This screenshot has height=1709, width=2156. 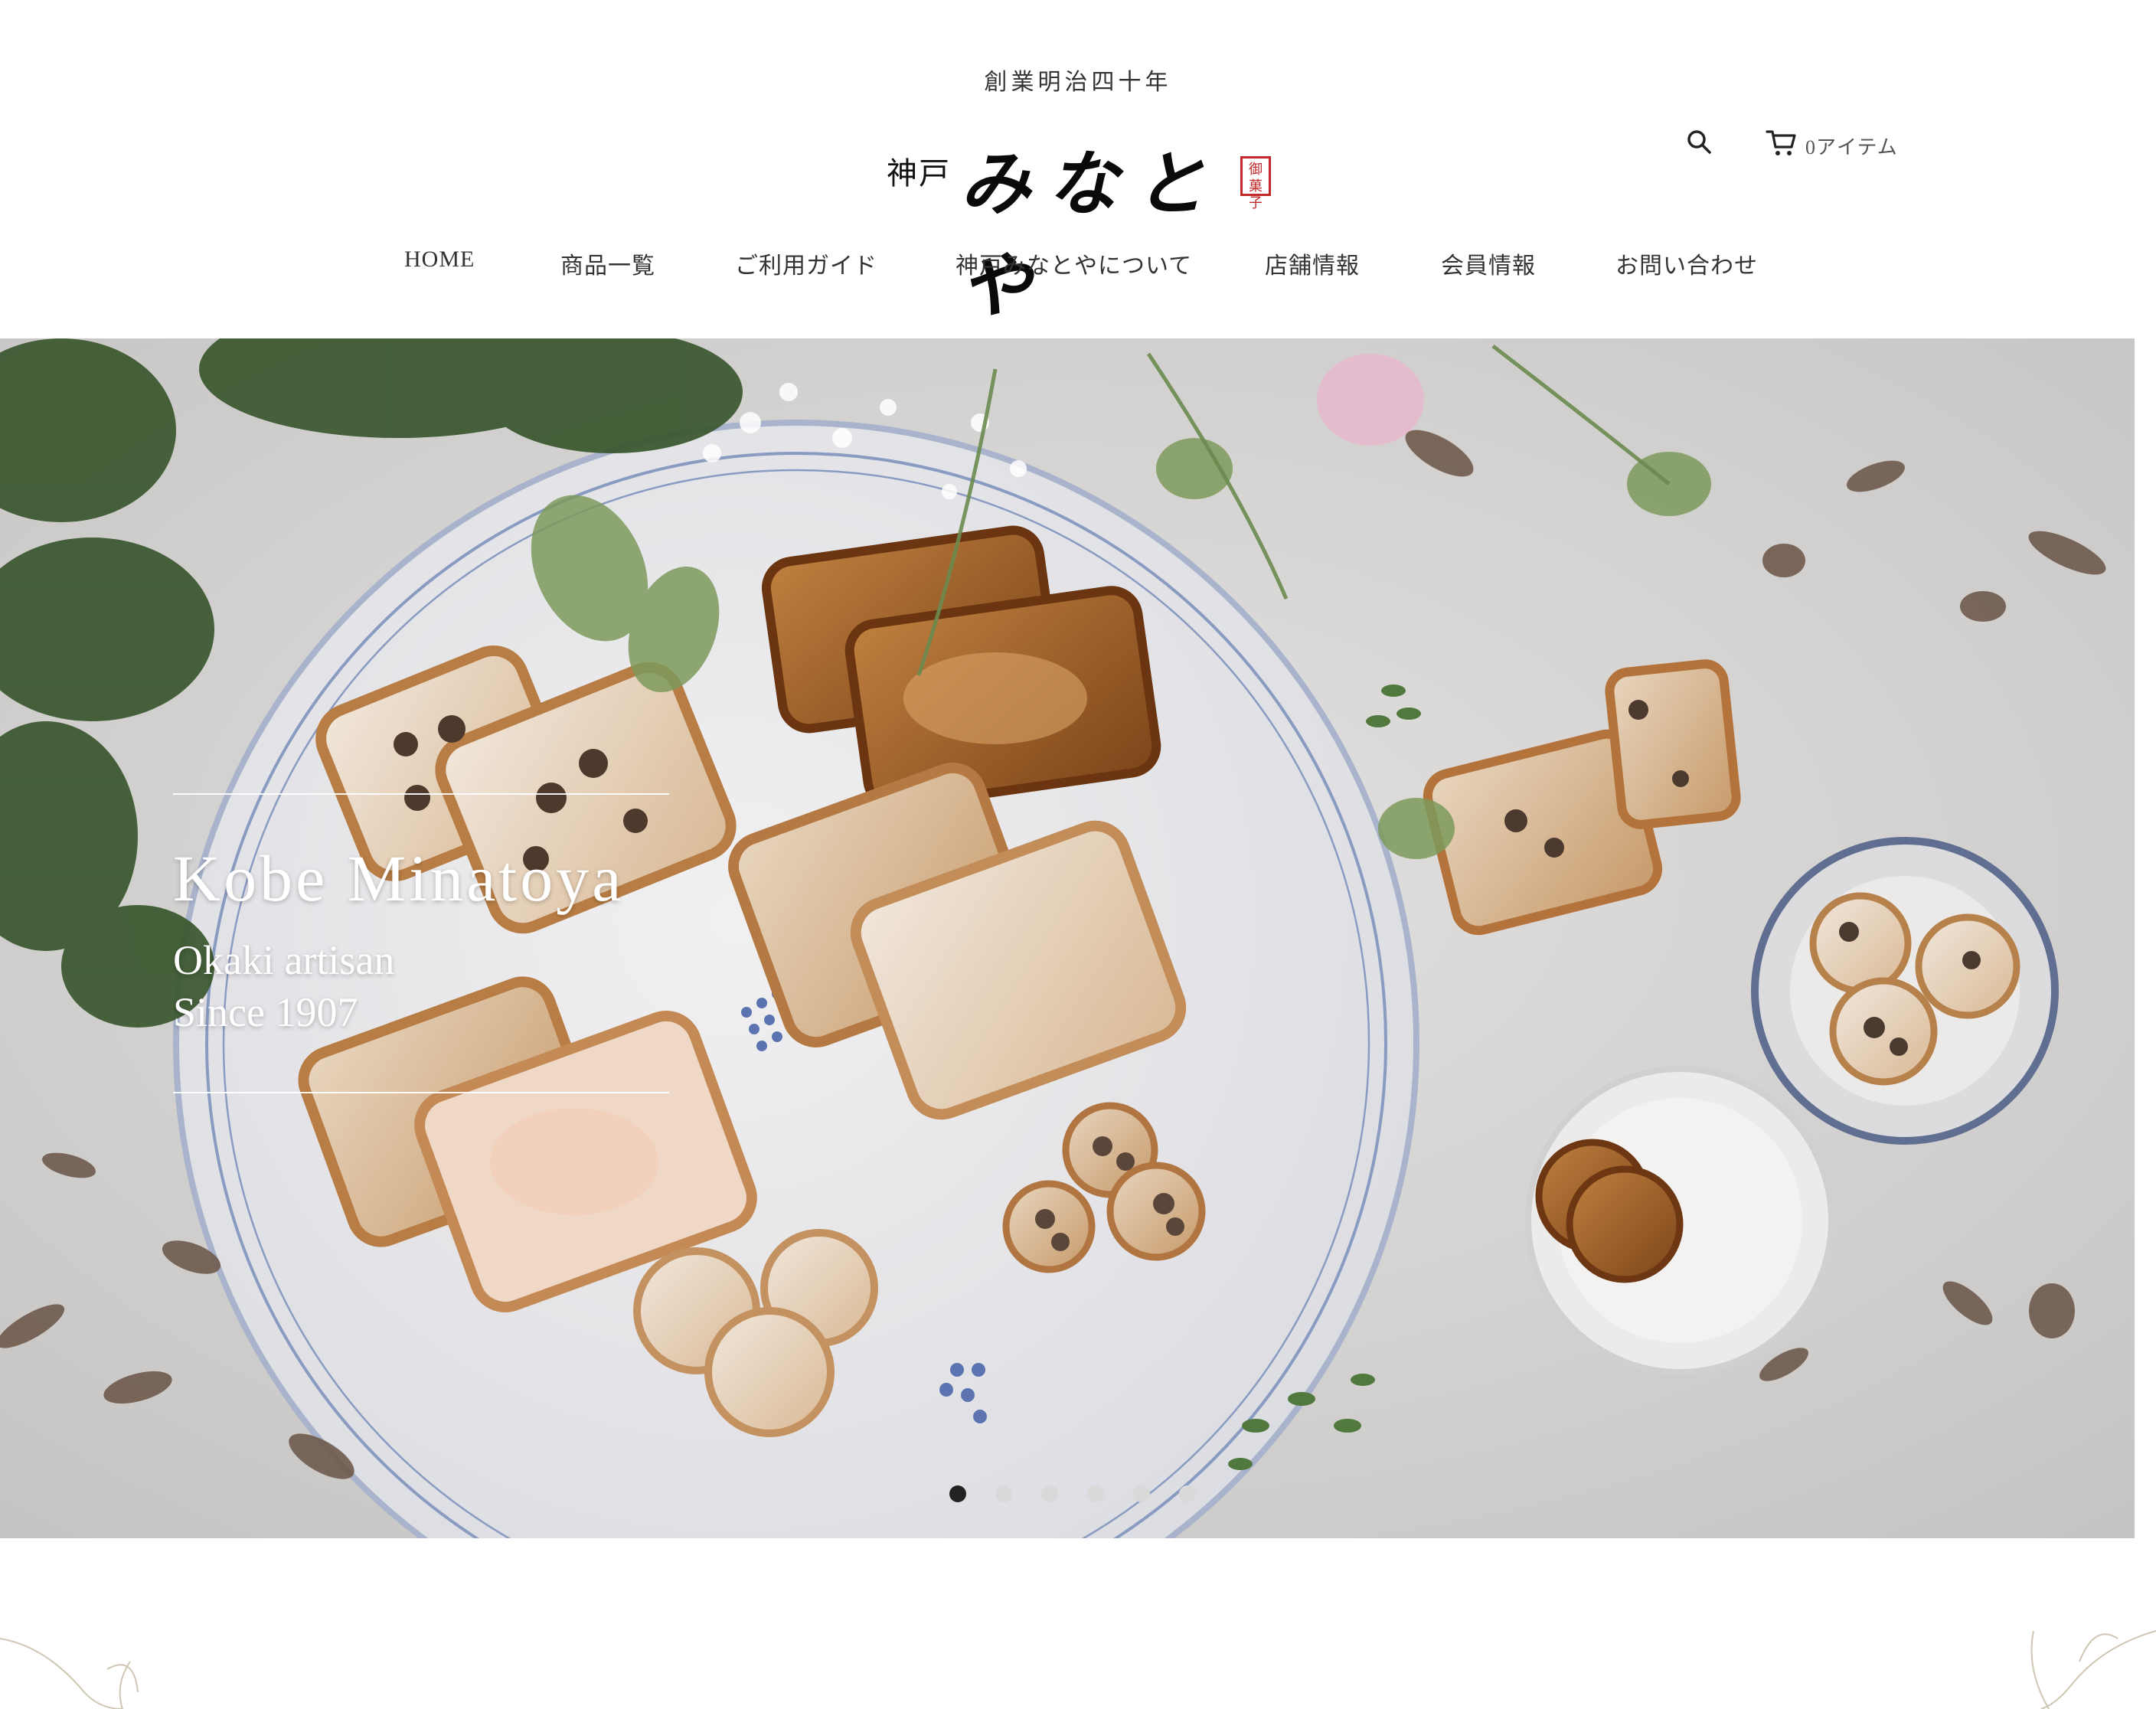 I want to click on search-icon, so click(x=1699, y=142).